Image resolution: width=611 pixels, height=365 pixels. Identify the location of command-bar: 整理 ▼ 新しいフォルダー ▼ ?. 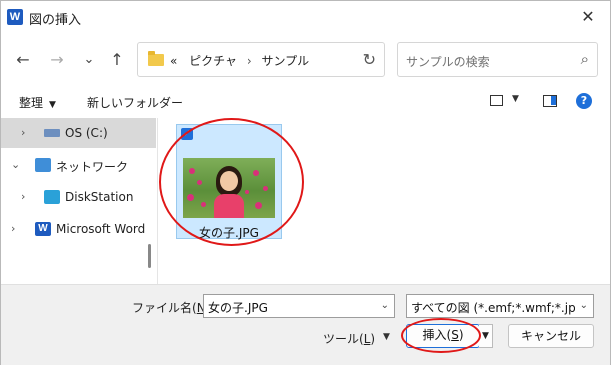
(305, 102).